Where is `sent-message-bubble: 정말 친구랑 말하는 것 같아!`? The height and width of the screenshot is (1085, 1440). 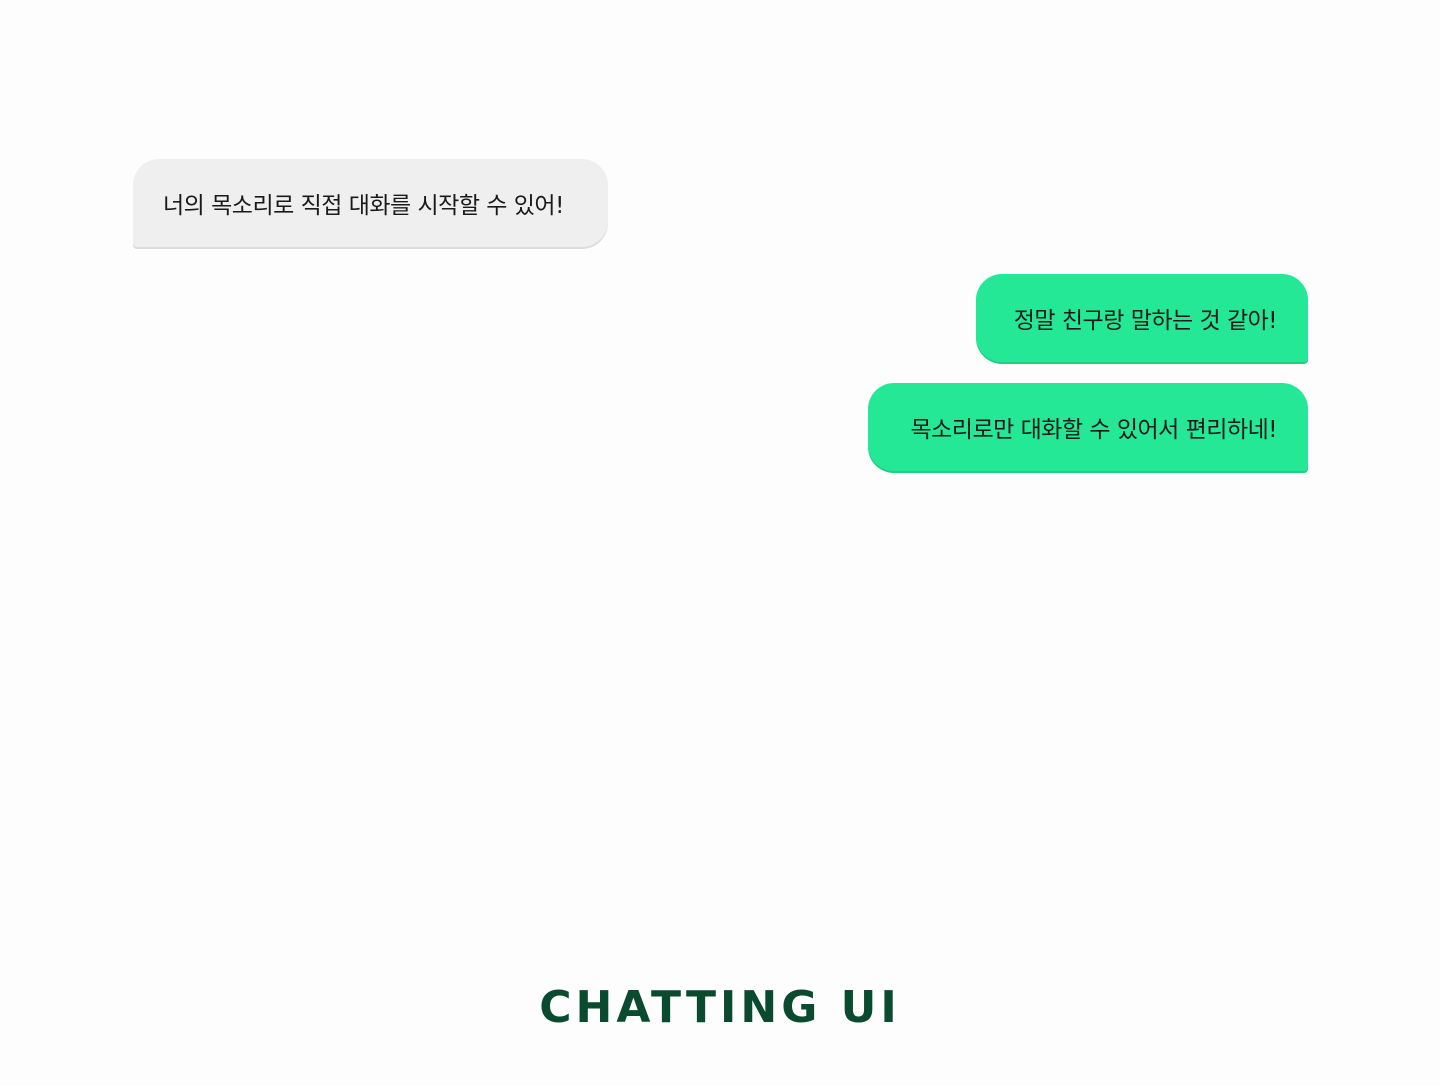 sent-message-bubble: 정말 친구랑 말하는 것 같아! is located at coordinates (1142, 318).